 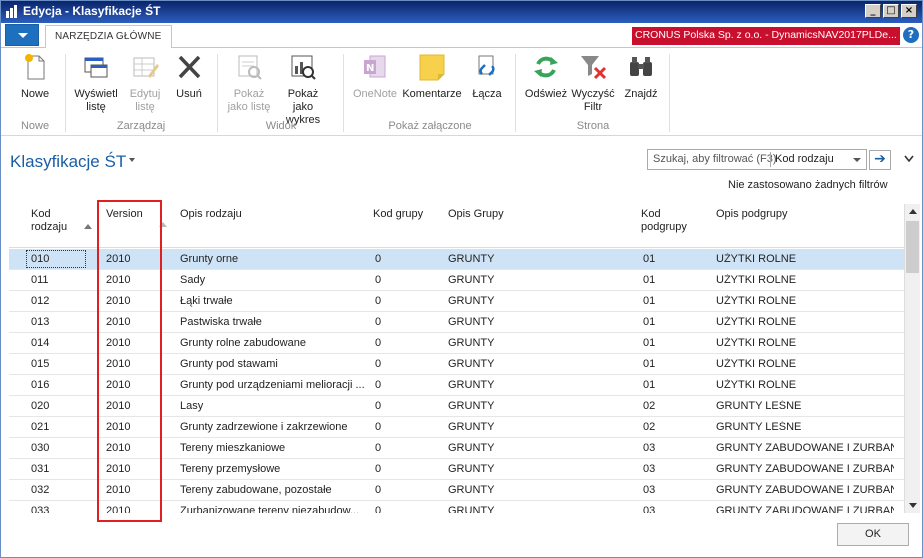 I want to click on cell-kod-rodzaju: 032, so click(x=61, y=490).